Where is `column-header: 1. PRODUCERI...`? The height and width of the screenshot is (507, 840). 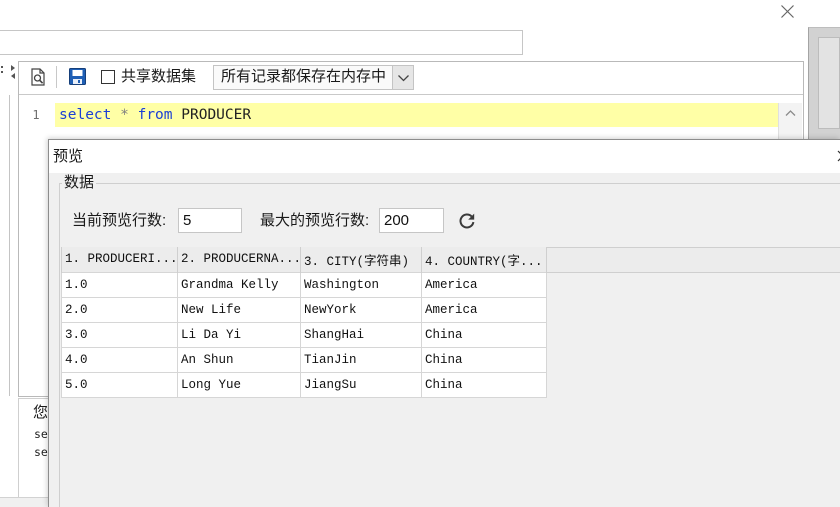 column-header: 1. PRODUCERI... is located at coordinates (119, 259).